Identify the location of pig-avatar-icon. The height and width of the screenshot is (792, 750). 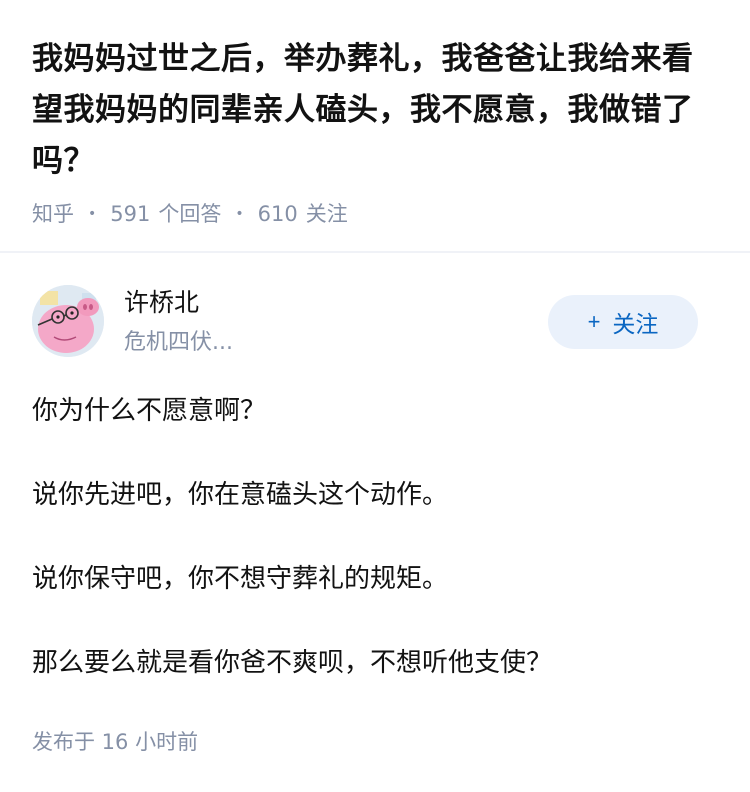
(68, 321).